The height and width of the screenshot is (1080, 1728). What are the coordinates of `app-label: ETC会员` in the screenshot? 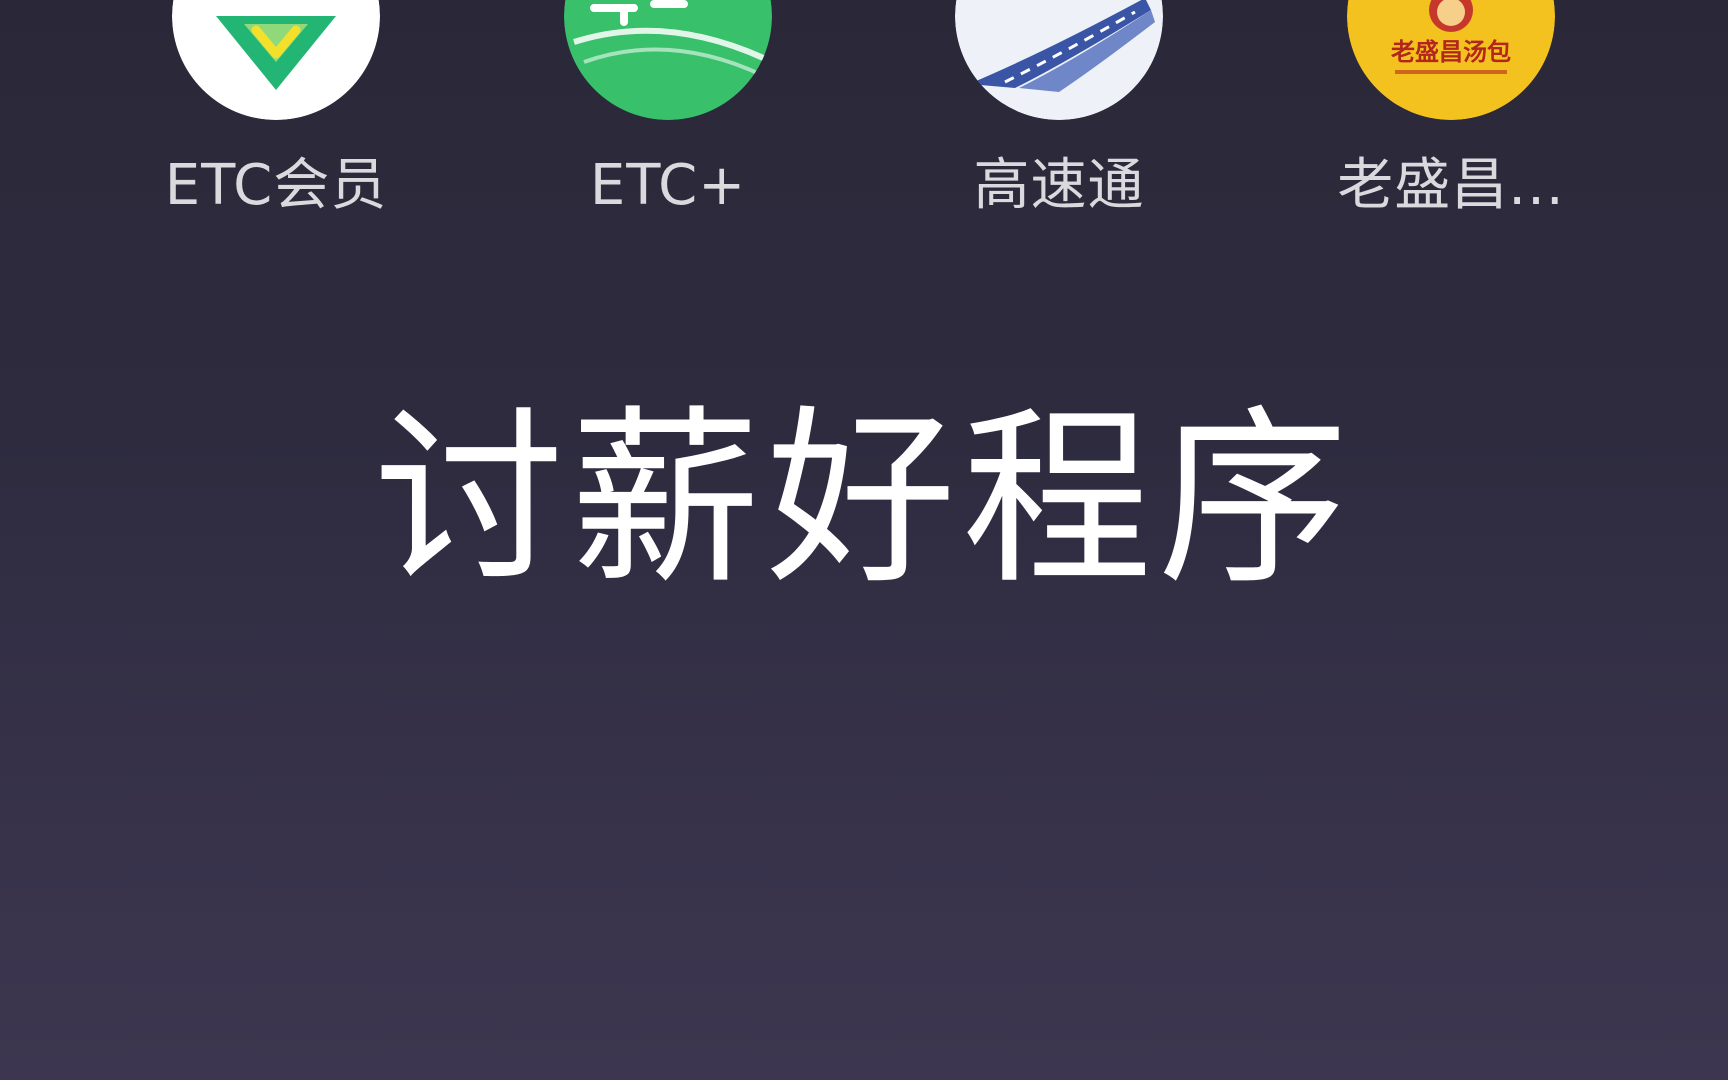 It's located at (276, 185).